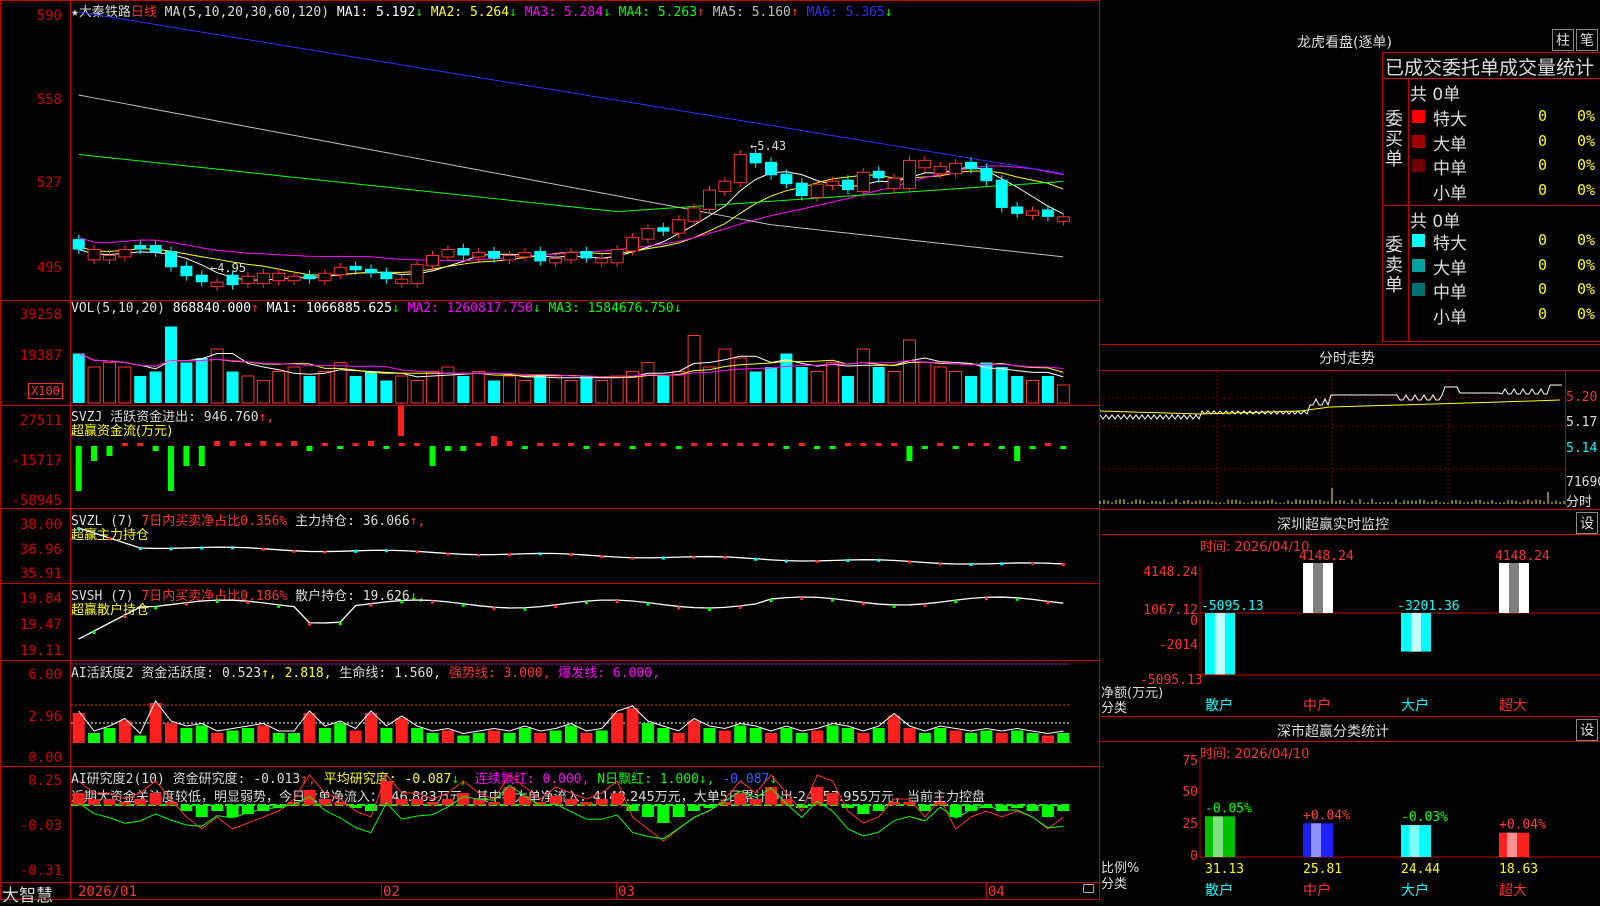 The image size is (1600, 906). Describe the element at coordinates (1489, 66) in the screenshot. I see `order-stats-tabs: 已成交委托单成交量统计` at that location.